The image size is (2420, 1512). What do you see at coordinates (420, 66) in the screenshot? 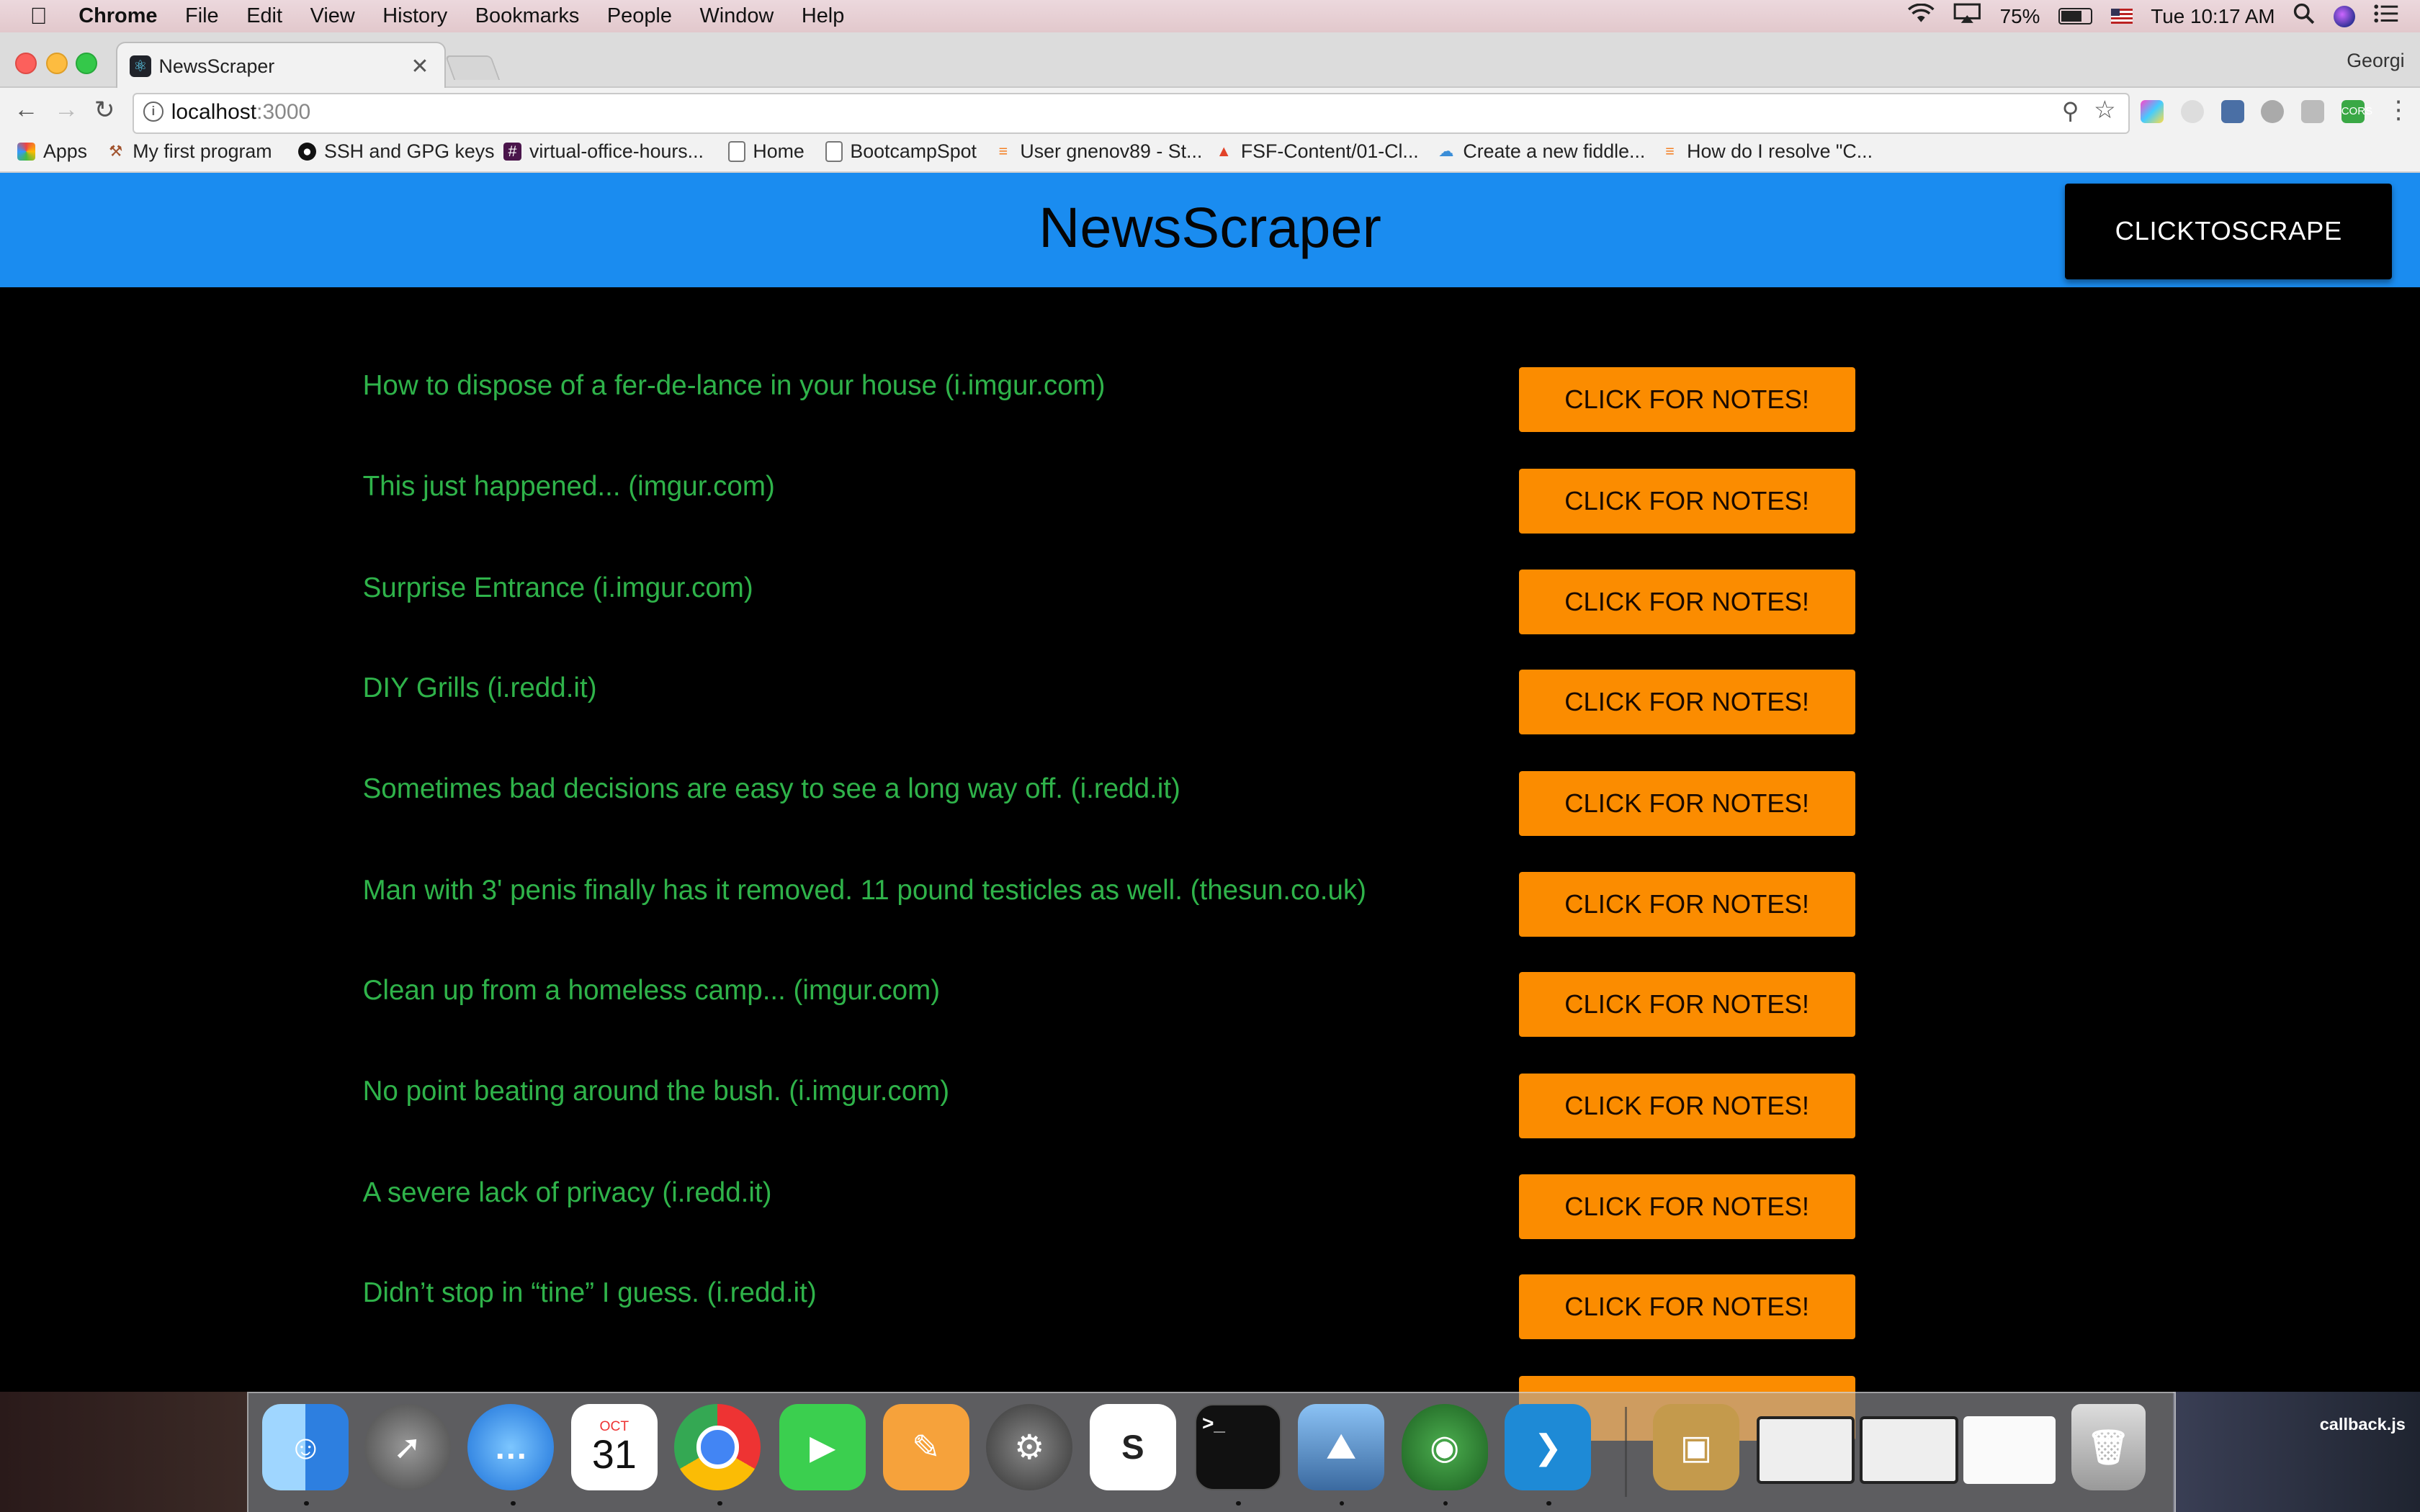
I see `tab-close-icon: ✕` at bounding box center [420, 66].